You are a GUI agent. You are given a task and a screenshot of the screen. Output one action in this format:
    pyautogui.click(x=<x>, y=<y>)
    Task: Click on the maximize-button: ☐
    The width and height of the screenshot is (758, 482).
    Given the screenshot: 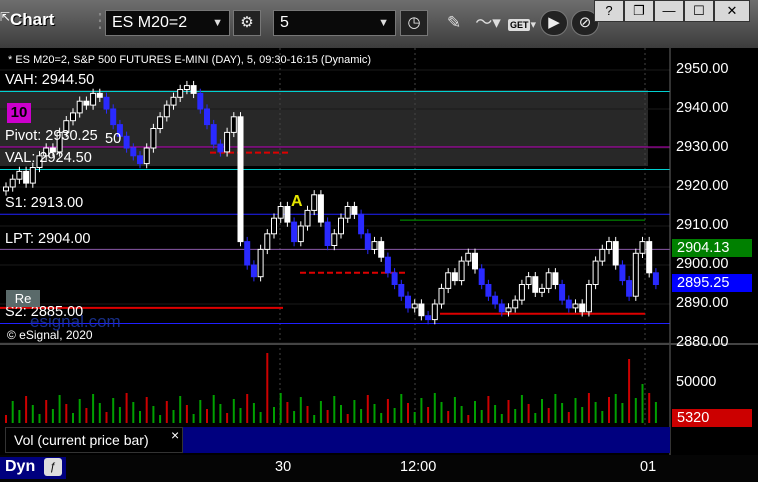 What is the action you would take?
    pyautogui.click(x=699, y=11)
    